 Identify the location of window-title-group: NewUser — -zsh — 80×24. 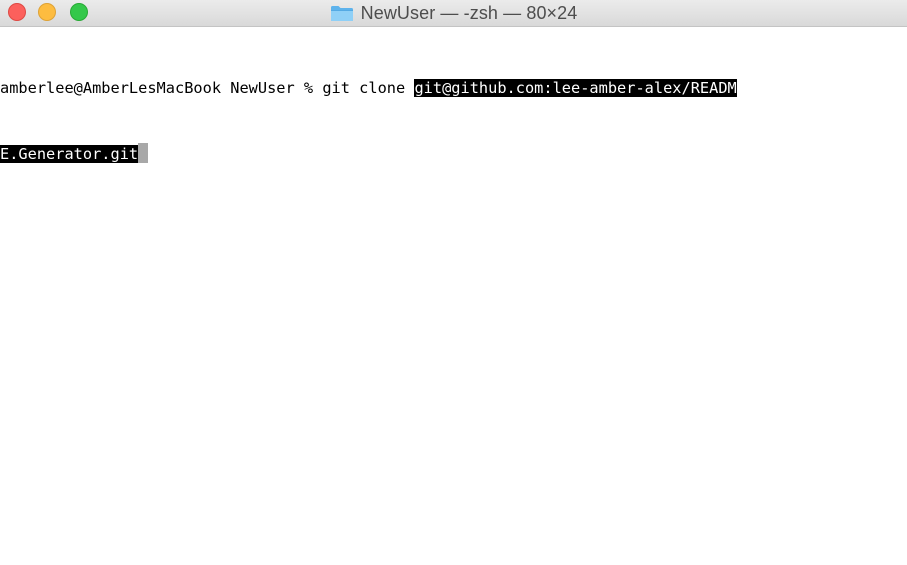
(453, 13).